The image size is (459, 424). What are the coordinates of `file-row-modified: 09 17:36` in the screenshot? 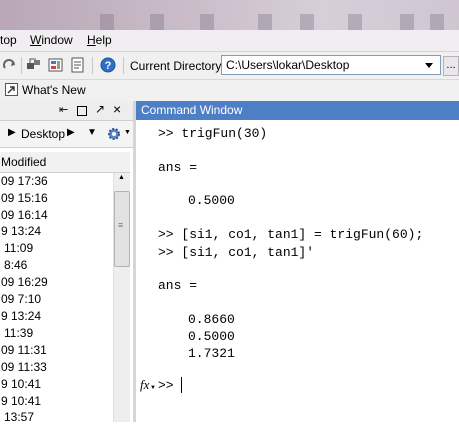 It's located at (24, 181).